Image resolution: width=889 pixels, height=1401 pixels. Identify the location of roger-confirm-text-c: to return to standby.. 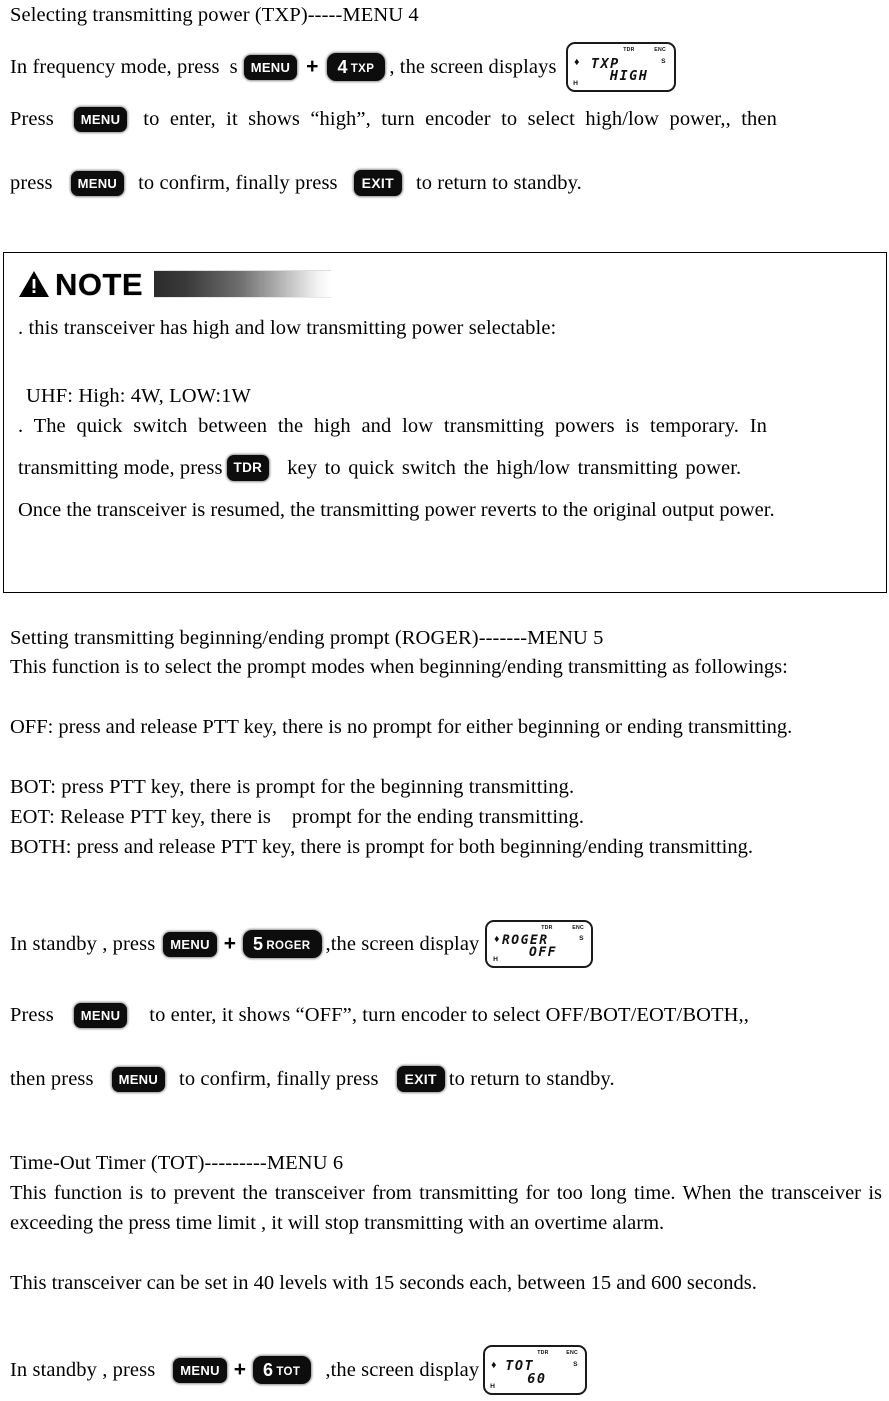
(531, 1079).